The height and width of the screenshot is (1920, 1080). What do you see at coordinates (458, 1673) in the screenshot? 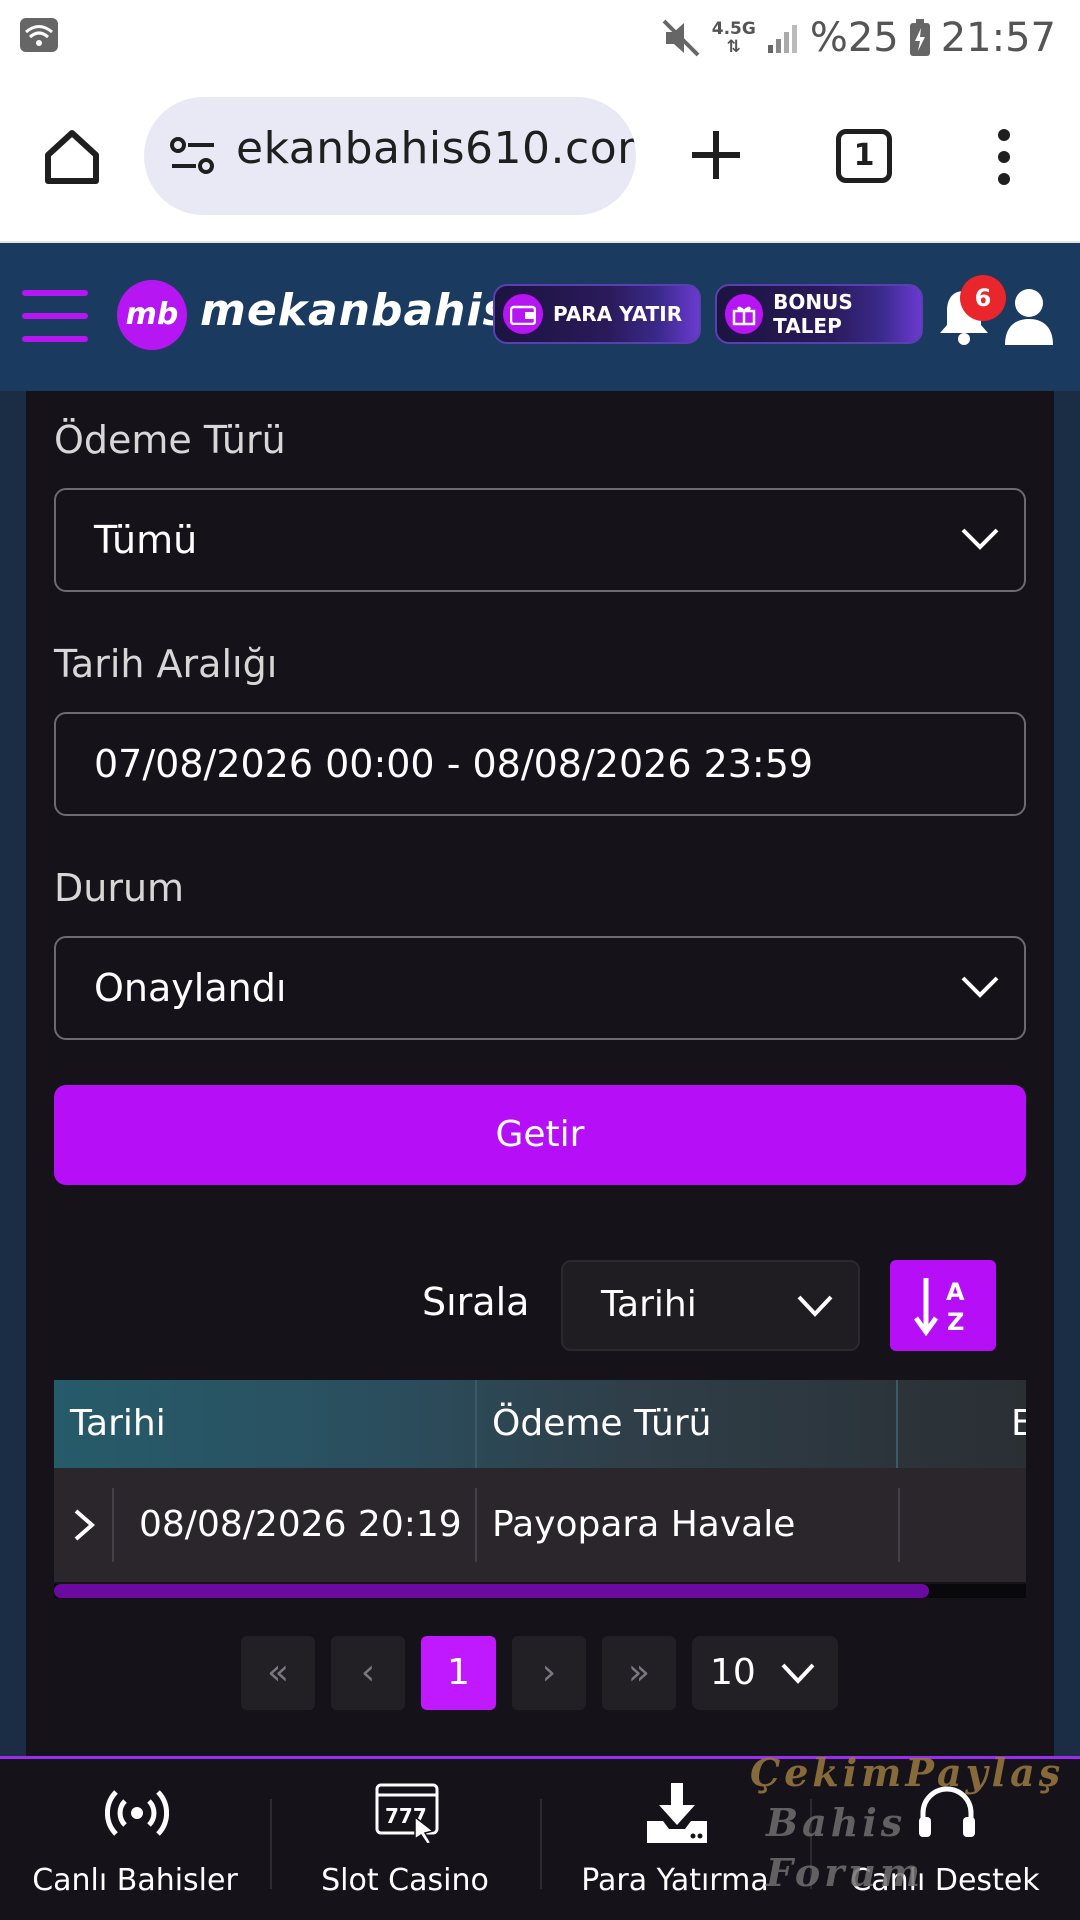
I see `current-page-button: 1` at bounding box center [458, 1673].